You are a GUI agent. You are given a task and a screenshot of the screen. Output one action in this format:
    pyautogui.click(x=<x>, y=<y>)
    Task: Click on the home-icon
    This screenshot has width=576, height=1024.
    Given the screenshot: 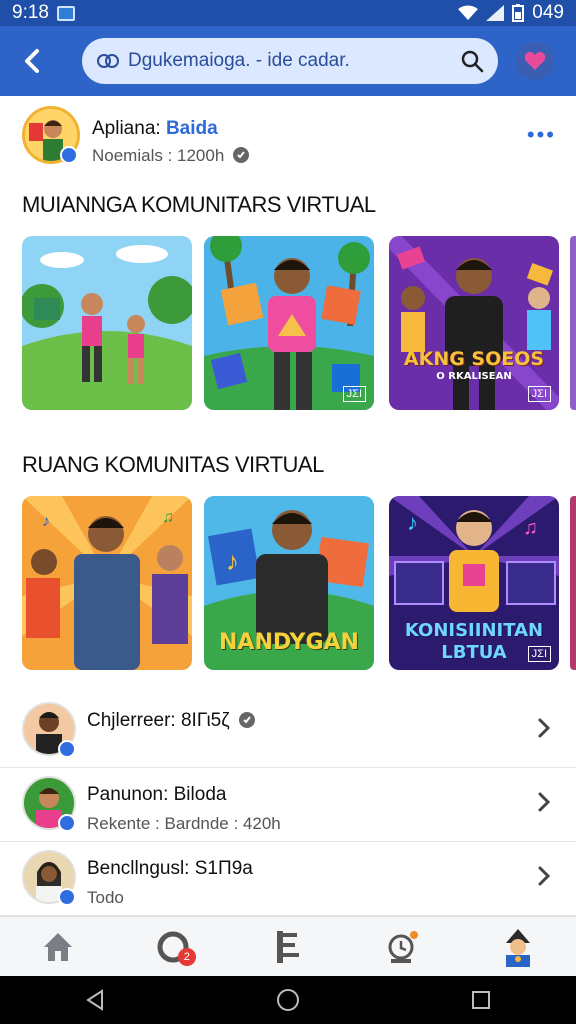 What is the action you would take?
    pyautogui.click(x=57, y=946)
    